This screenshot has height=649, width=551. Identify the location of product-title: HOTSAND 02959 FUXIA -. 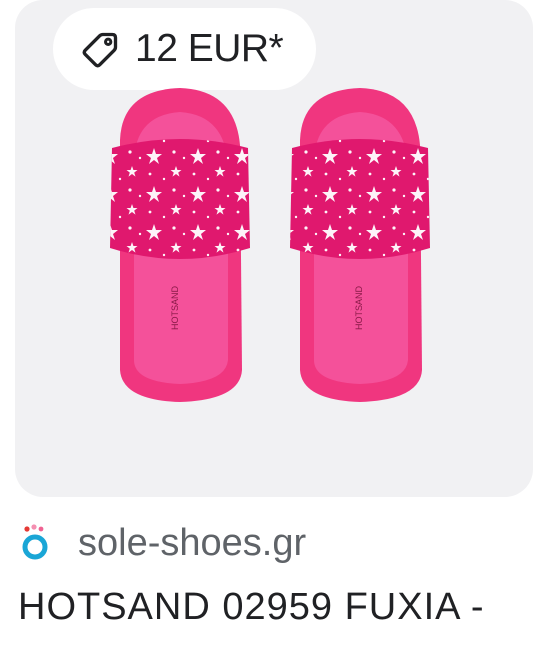
(251, 607).